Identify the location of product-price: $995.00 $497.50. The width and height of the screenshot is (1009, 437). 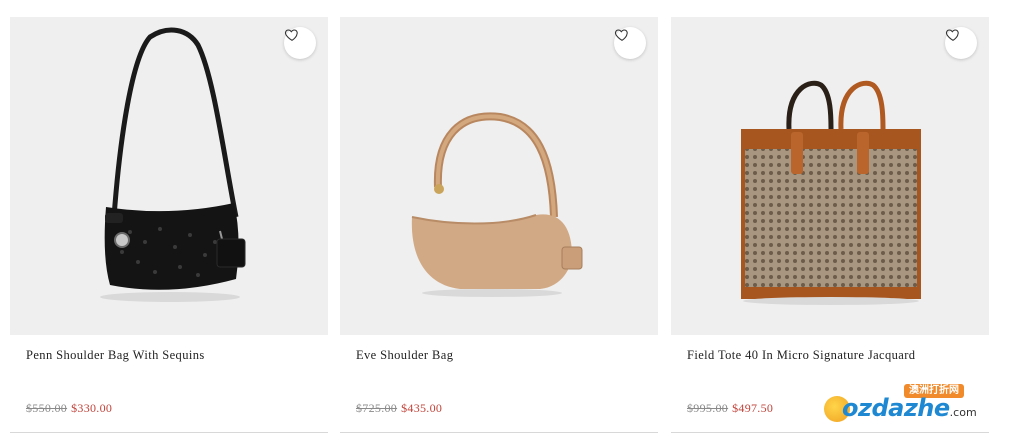
(730, 408).